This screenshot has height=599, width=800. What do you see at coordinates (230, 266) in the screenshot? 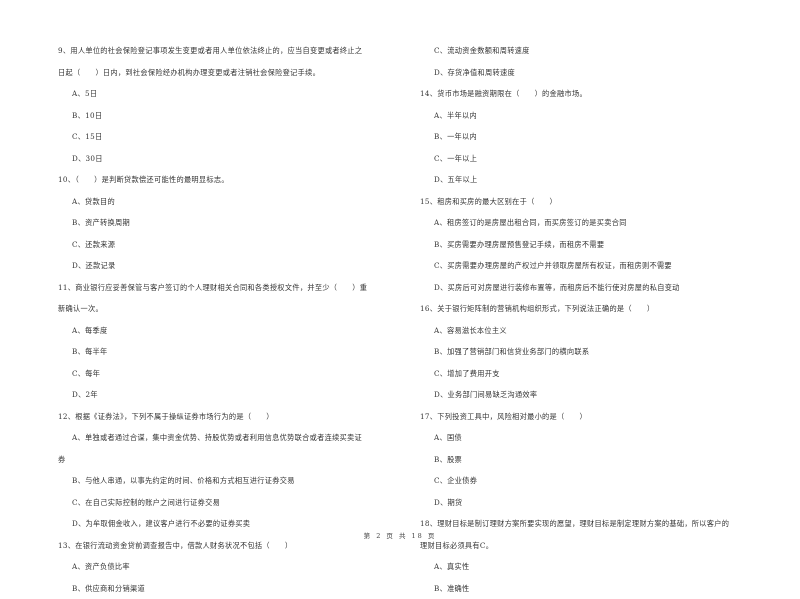
I see `answer-option: D、还款记录` at bounding box center [230, 266].